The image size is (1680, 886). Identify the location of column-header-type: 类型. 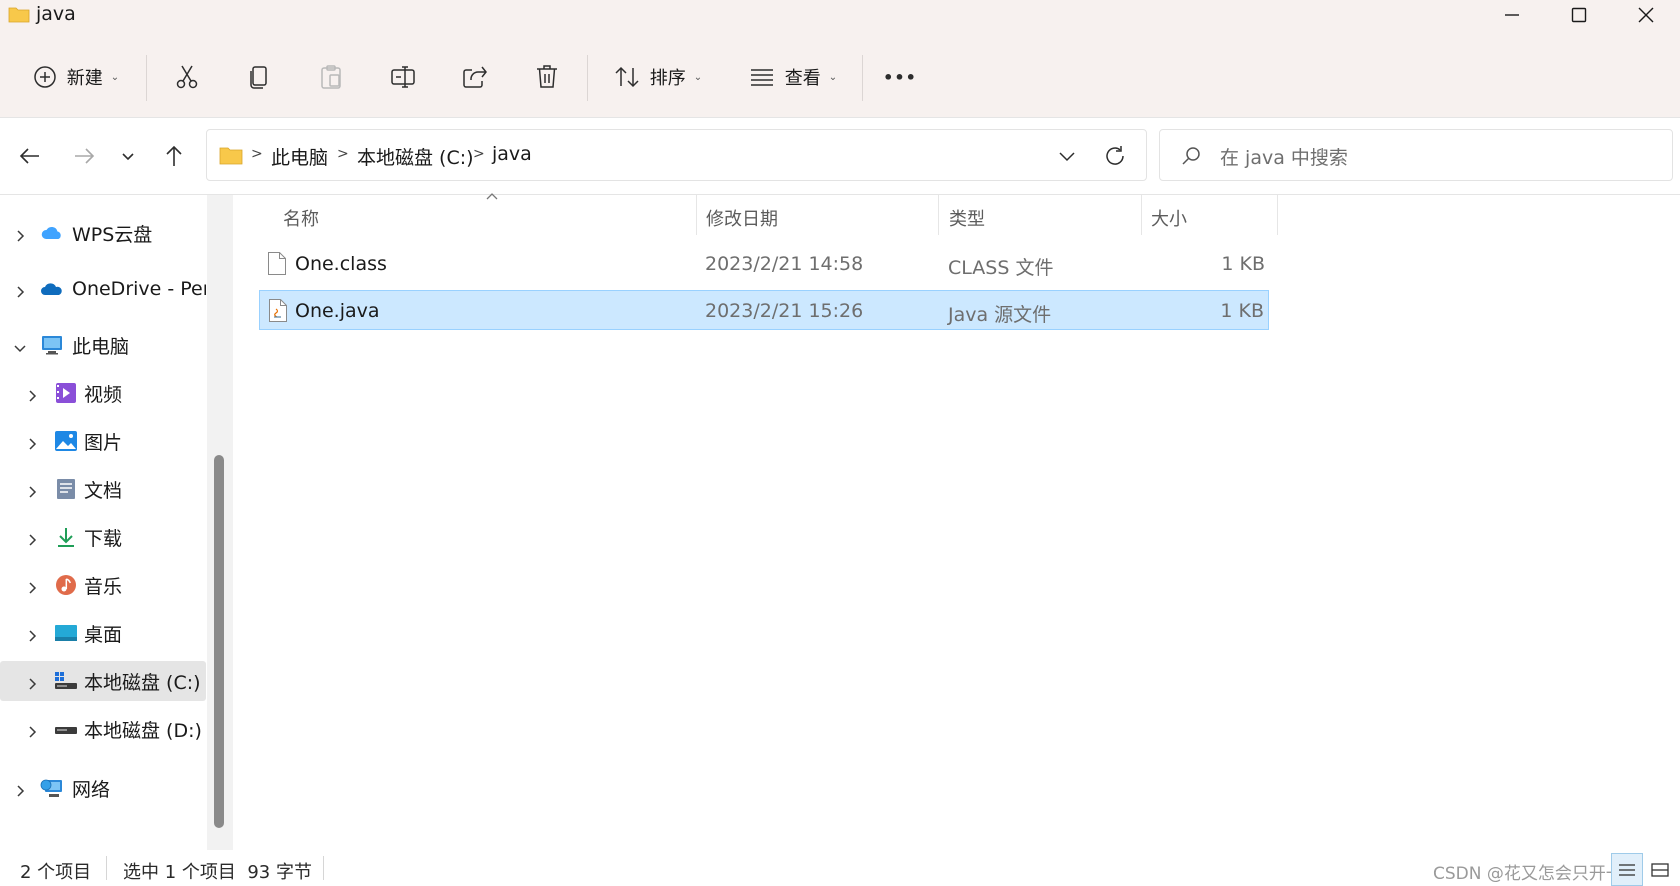
(967, 218).